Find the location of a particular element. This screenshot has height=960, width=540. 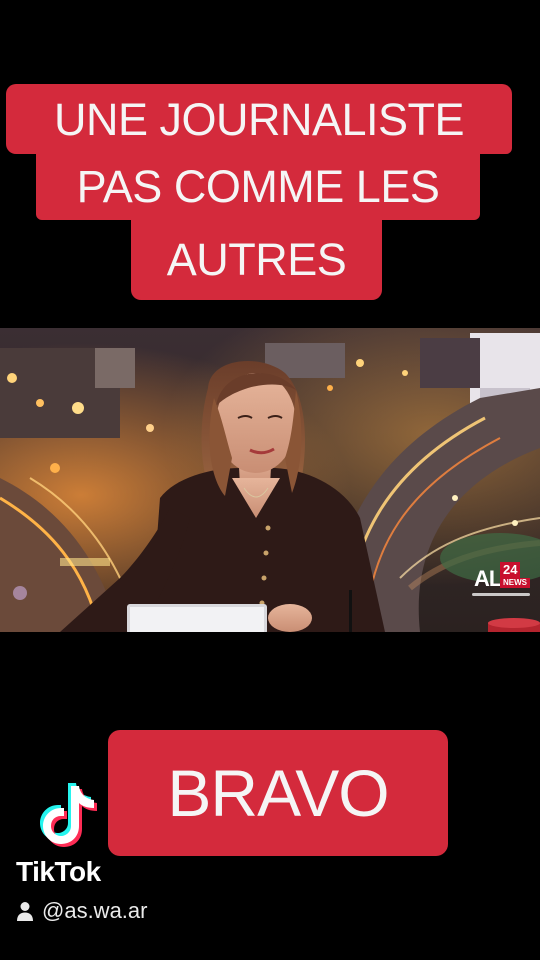

logo-number: 24 is located at coordinates (510, 570).